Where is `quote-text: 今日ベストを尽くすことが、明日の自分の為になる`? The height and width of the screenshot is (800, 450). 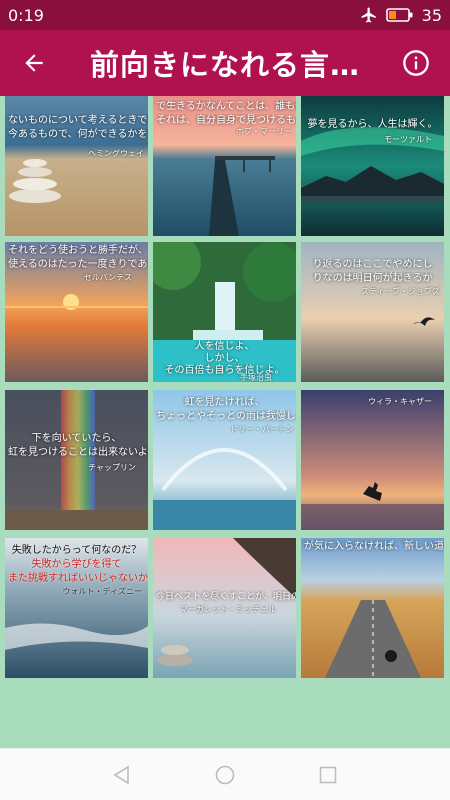 quote-text: 今日ベストを尽くすことが、明日の自分の為になる is located at coordinates (226, 597).